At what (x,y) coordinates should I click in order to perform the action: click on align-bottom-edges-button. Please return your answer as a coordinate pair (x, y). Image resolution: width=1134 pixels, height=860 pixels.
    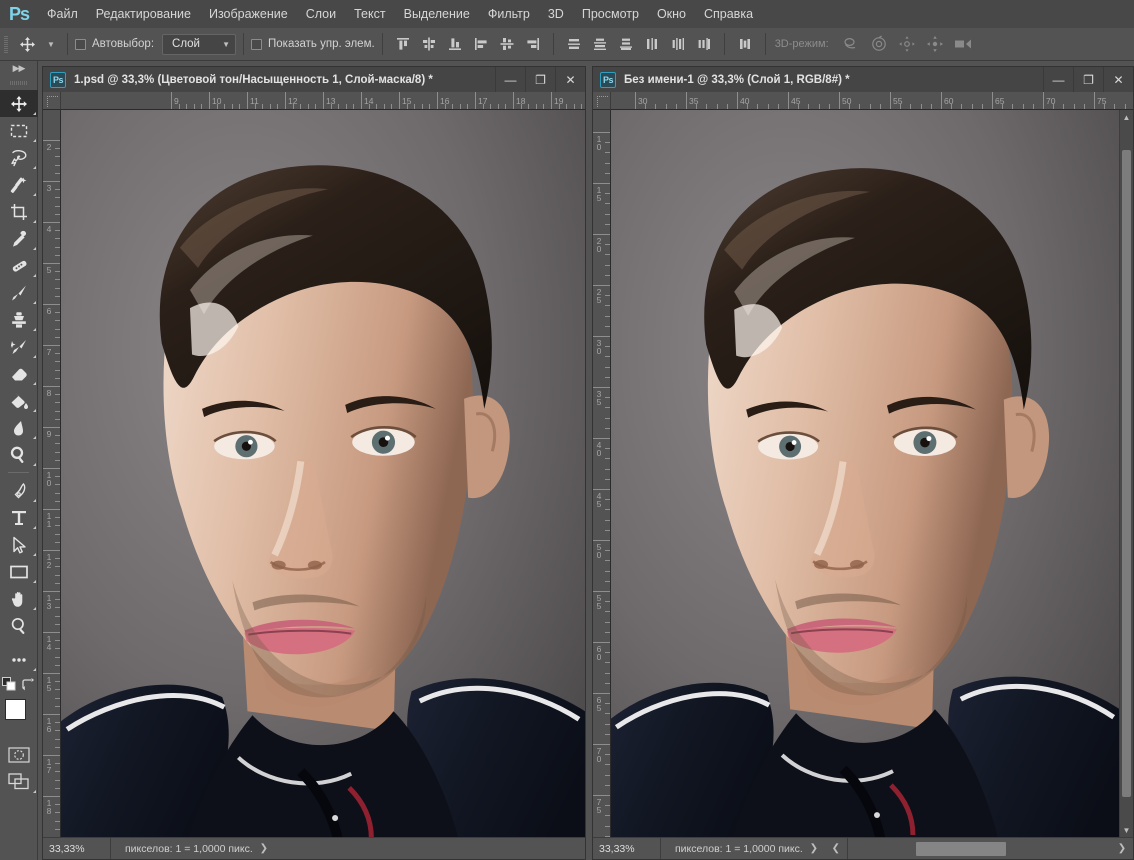
    Looking at the image, I should click on (455, 44).